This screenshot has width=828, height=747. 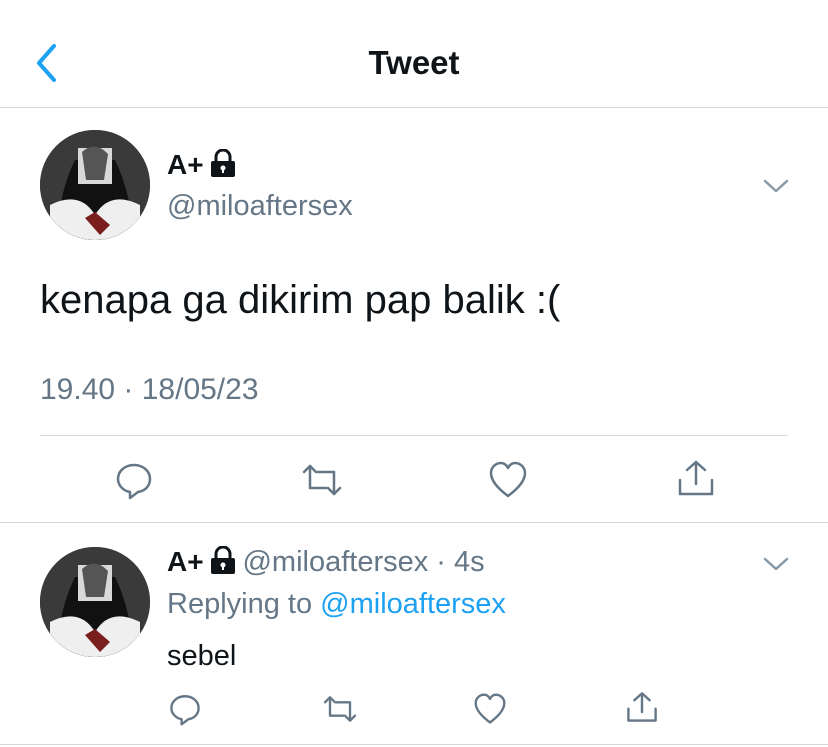 I want to click on tweet-text: kenapa ga dikirim pap balik :(, so click(x=300, y=300).